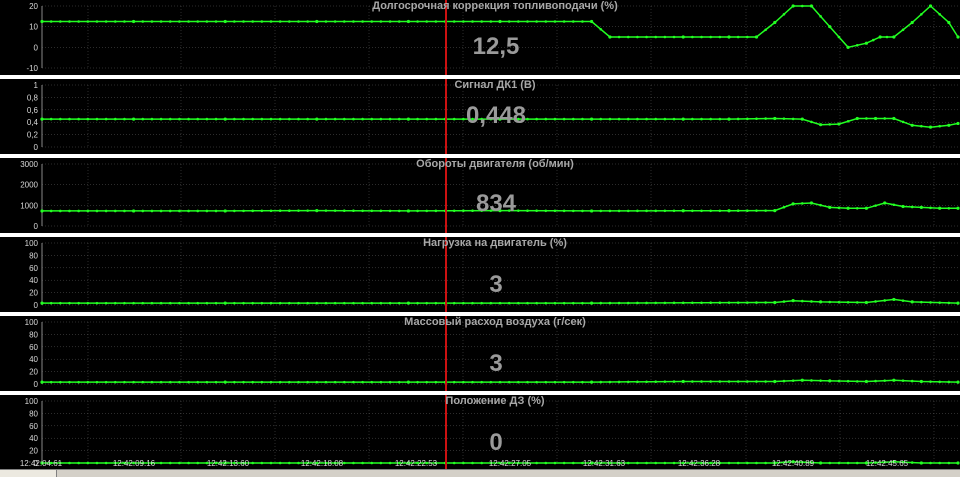 The height and width of the screenshot is (477, 960). Describe the element at coordinates (29, 205) in the screenshot. I see `y-tick-label: 1000` at that location.